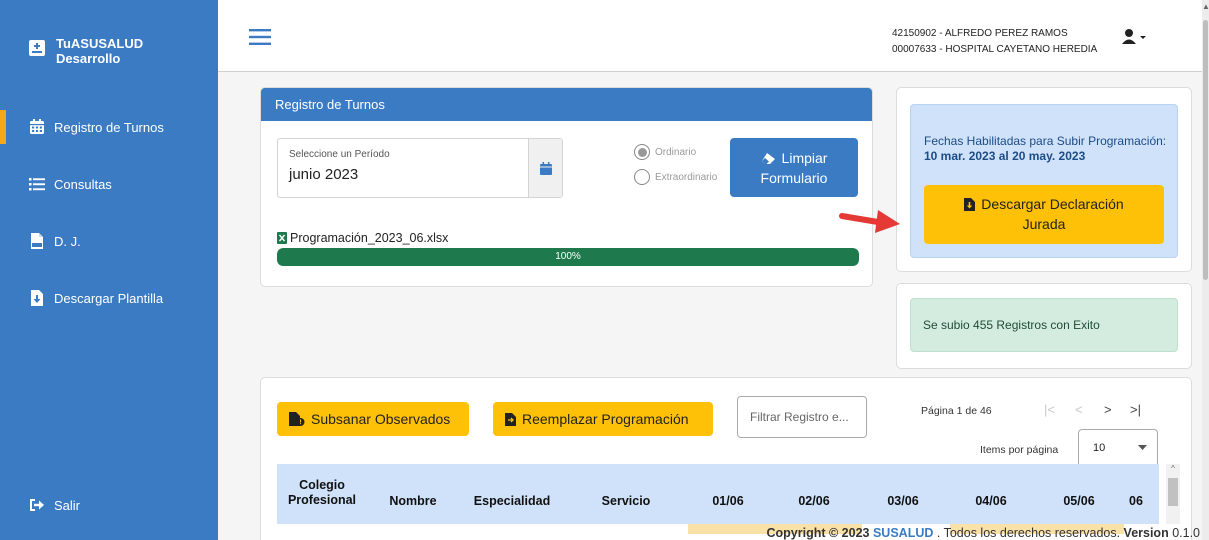 The height and width of the screenshot is (540, 1209). I want to click on pdf-file-icon, so click(37, 241).